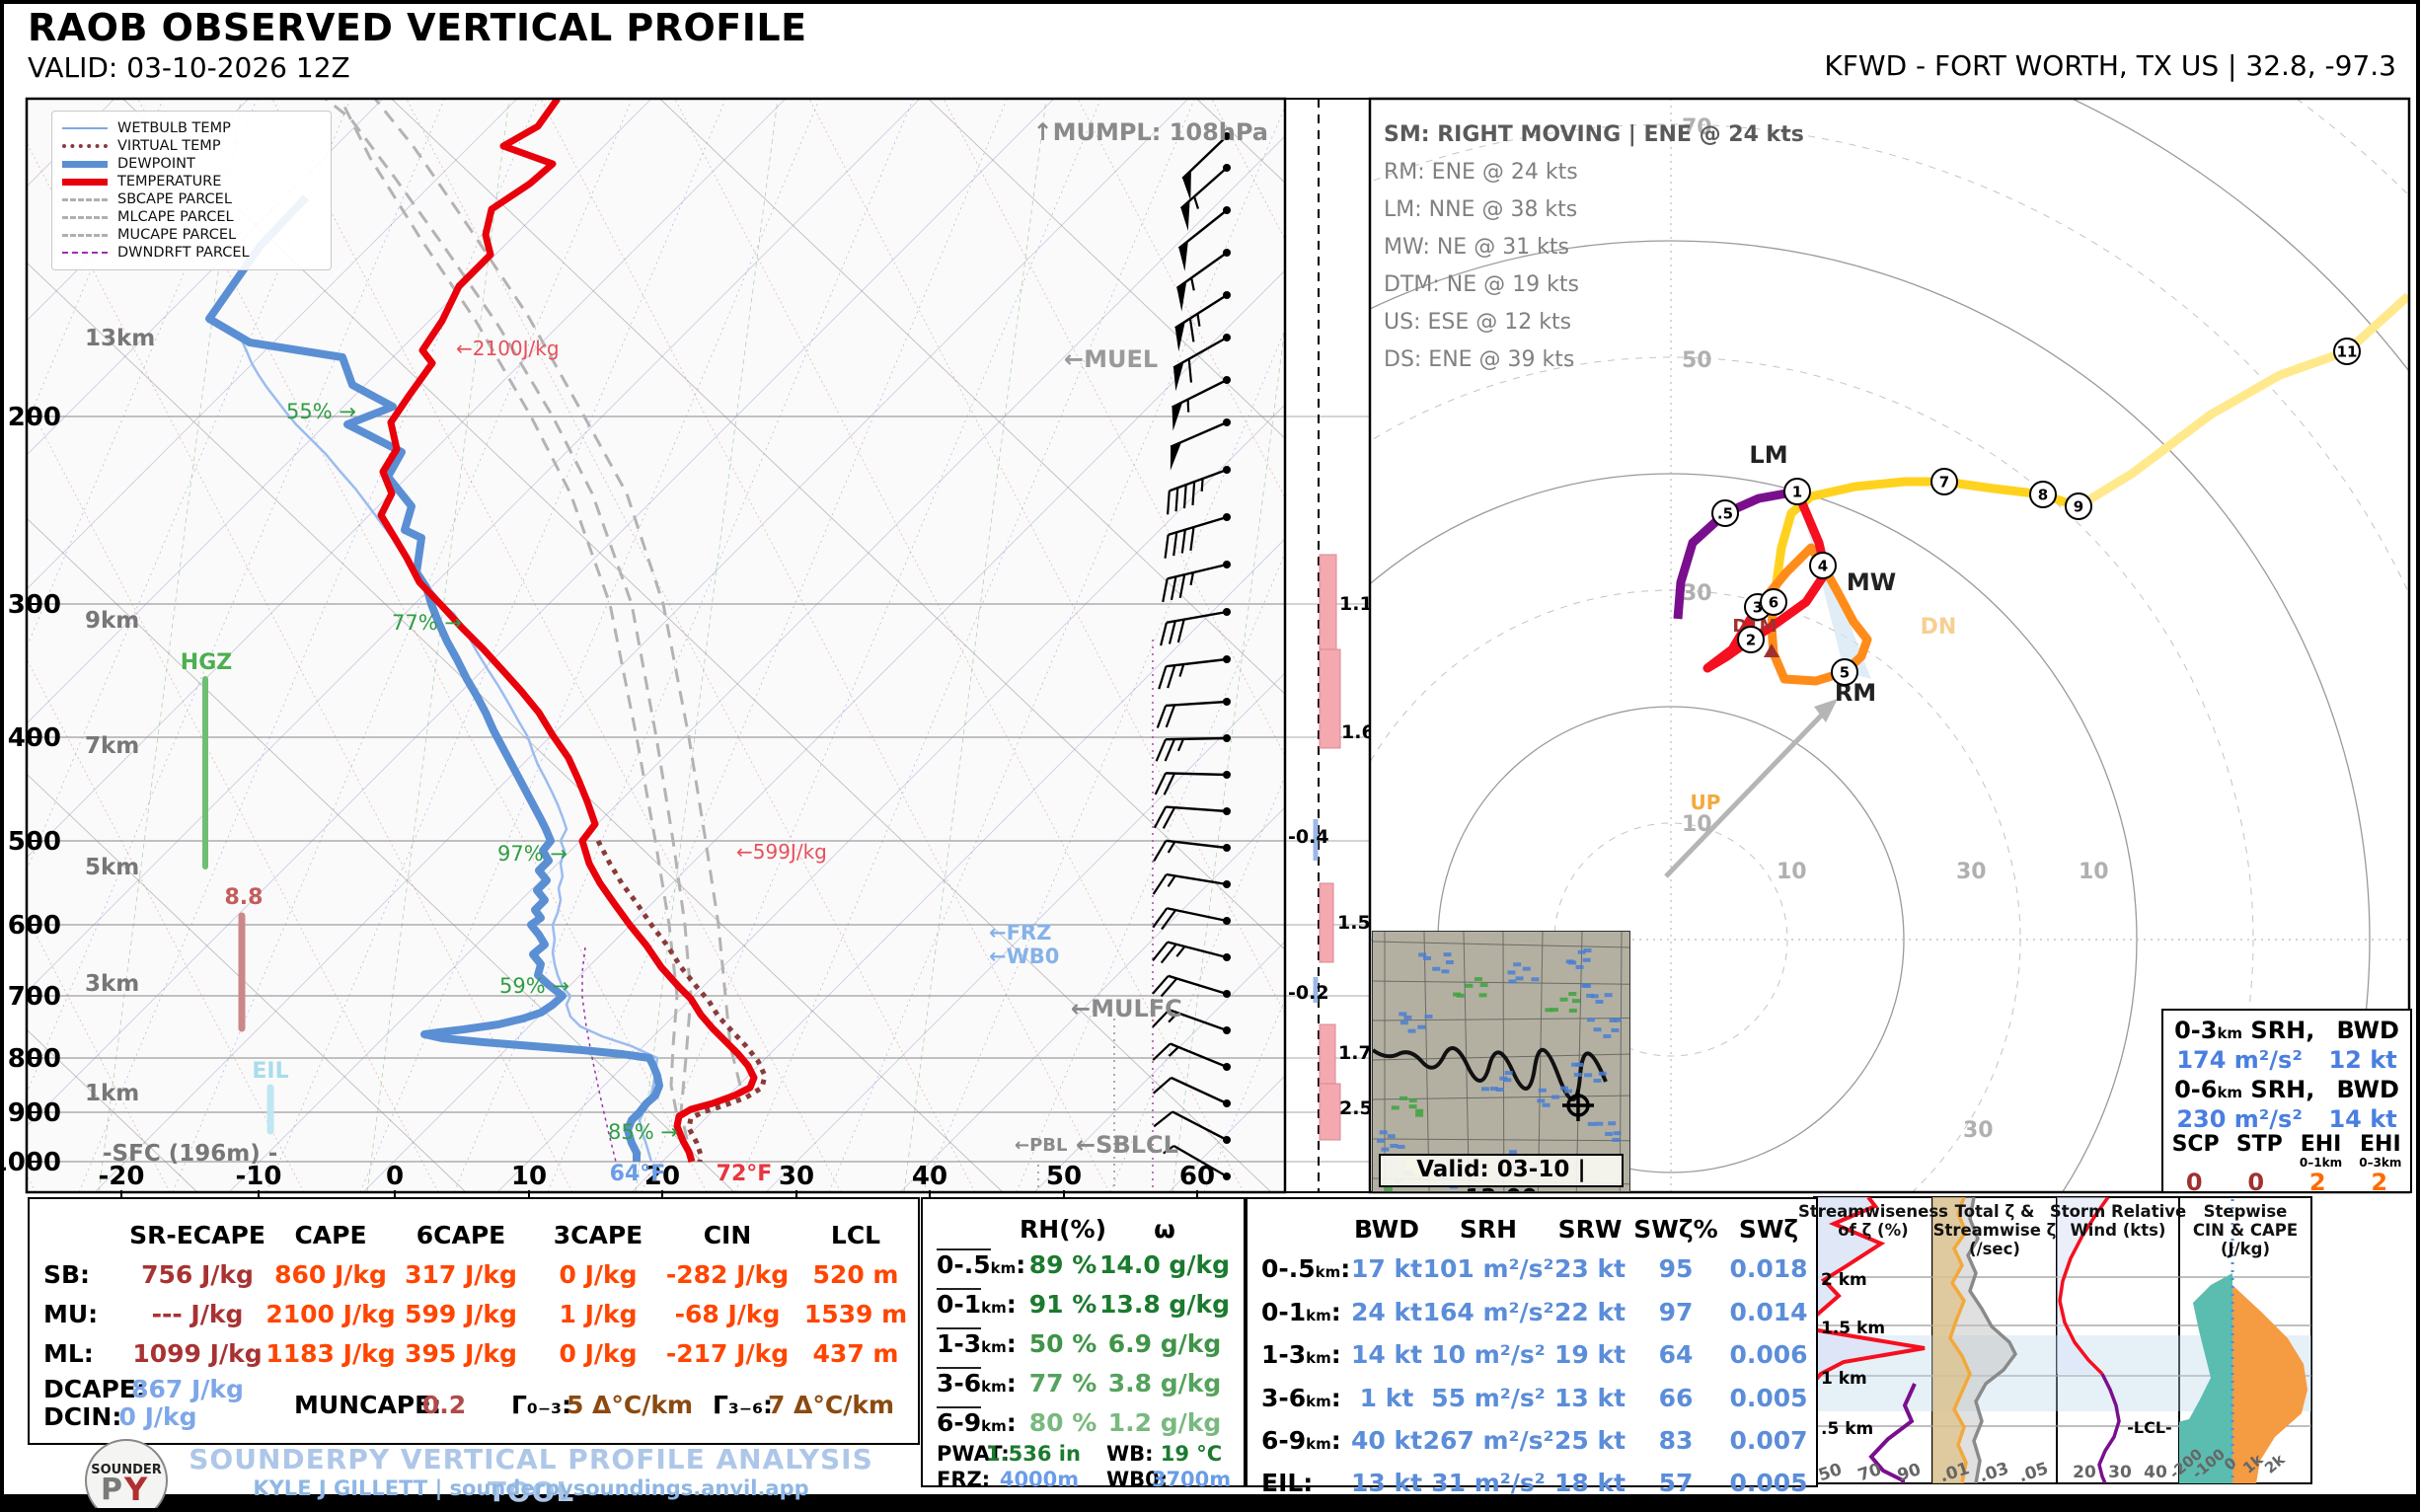 This screenshot has height=1512, width=2420. I want to click on thermo-cell: -282 J/kg, so click(727, 1274).